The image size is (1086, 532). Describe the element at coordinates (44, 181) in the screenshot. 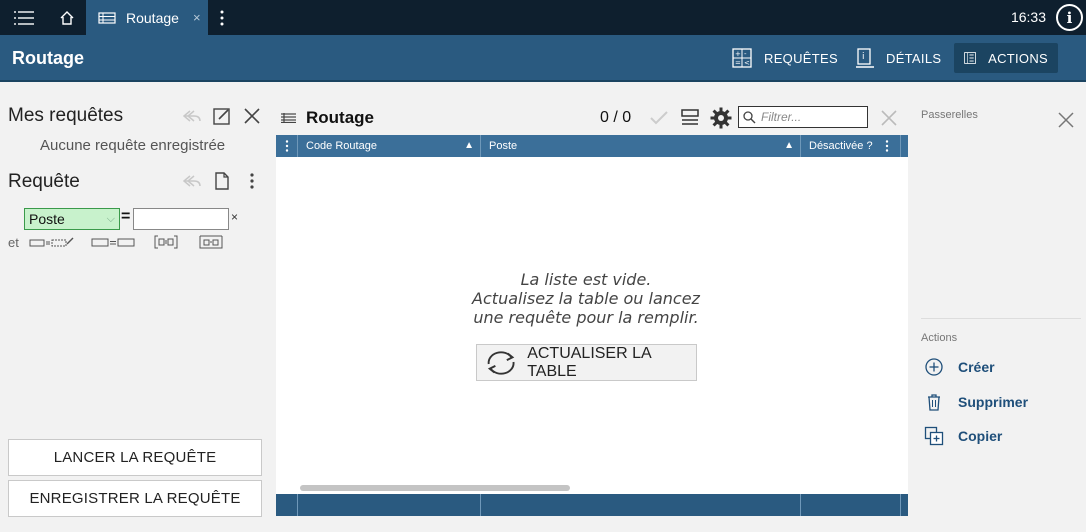

I see `query-title: Requête` at that location.